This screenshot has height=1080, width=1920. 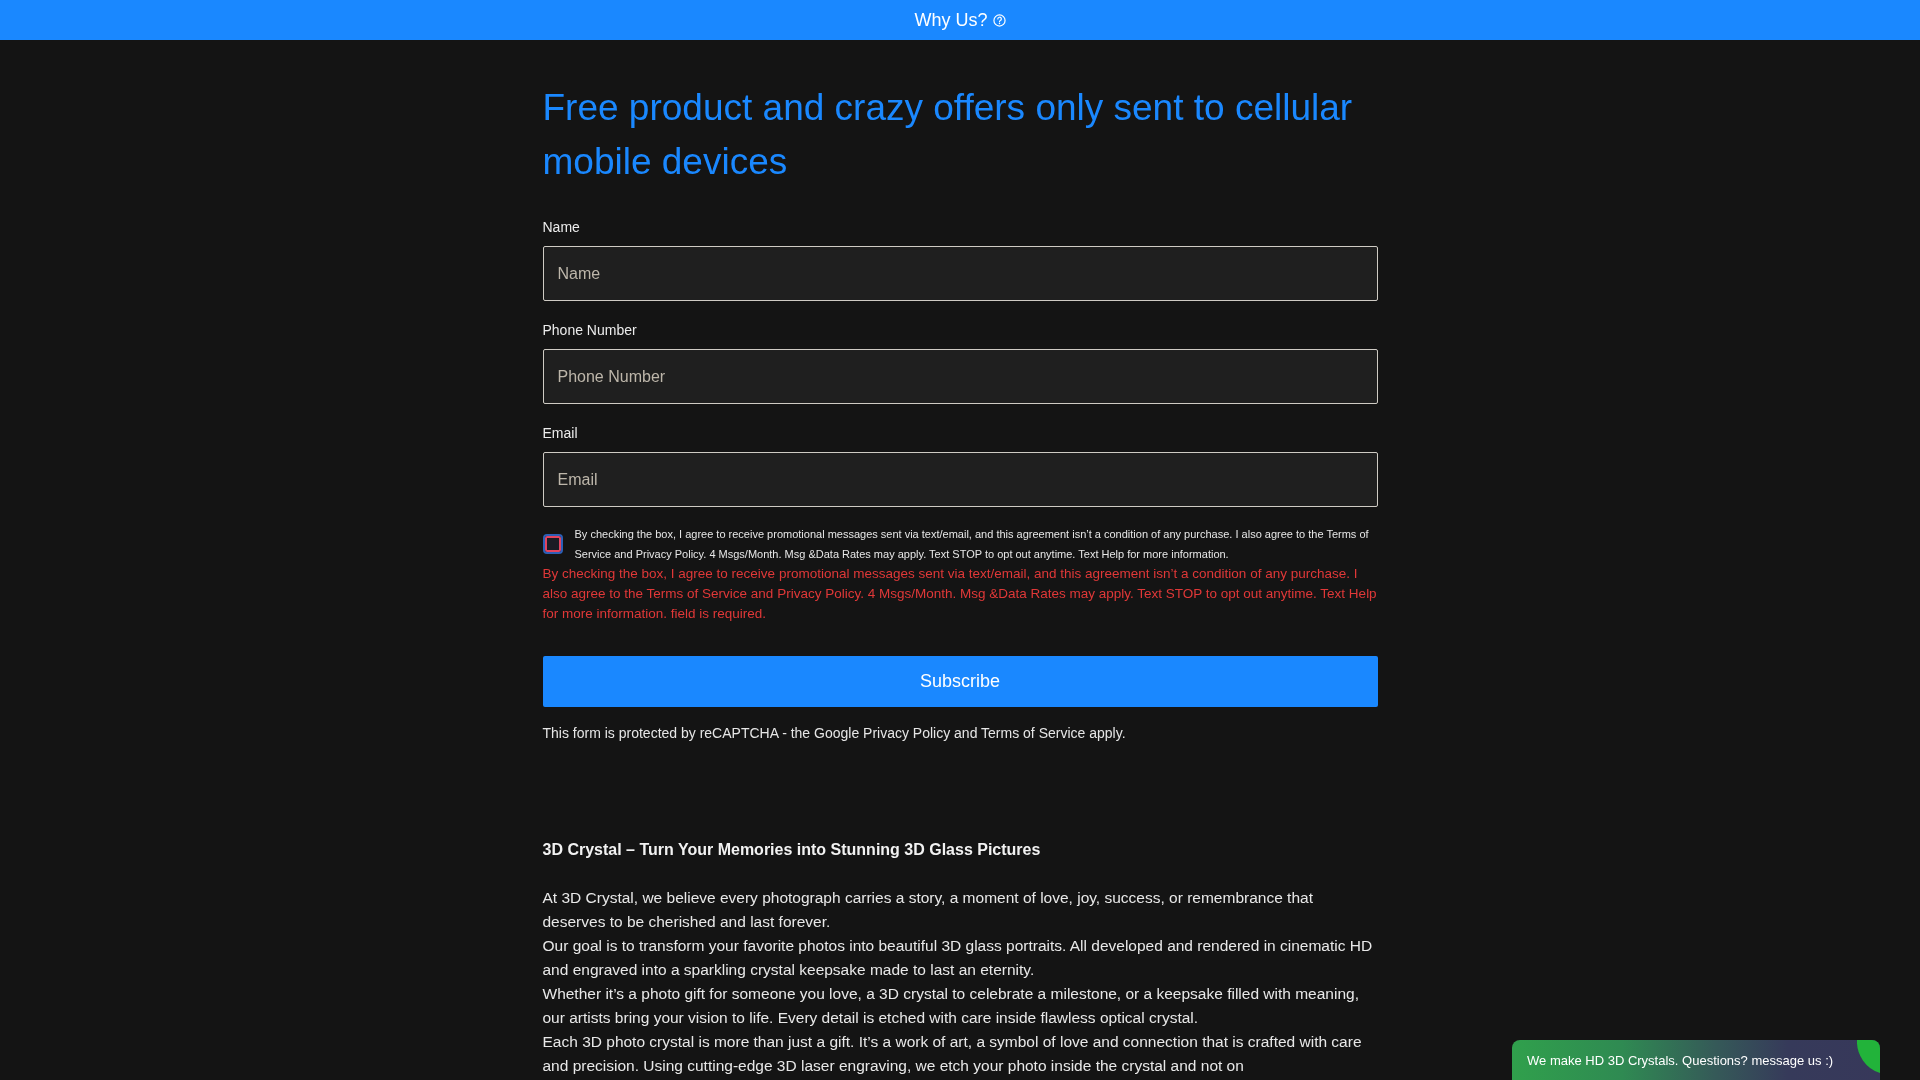 What do you see at coordinates (560, 433) in the screenshot?
I see `field-label: Email` at bounding box center [560, 433].